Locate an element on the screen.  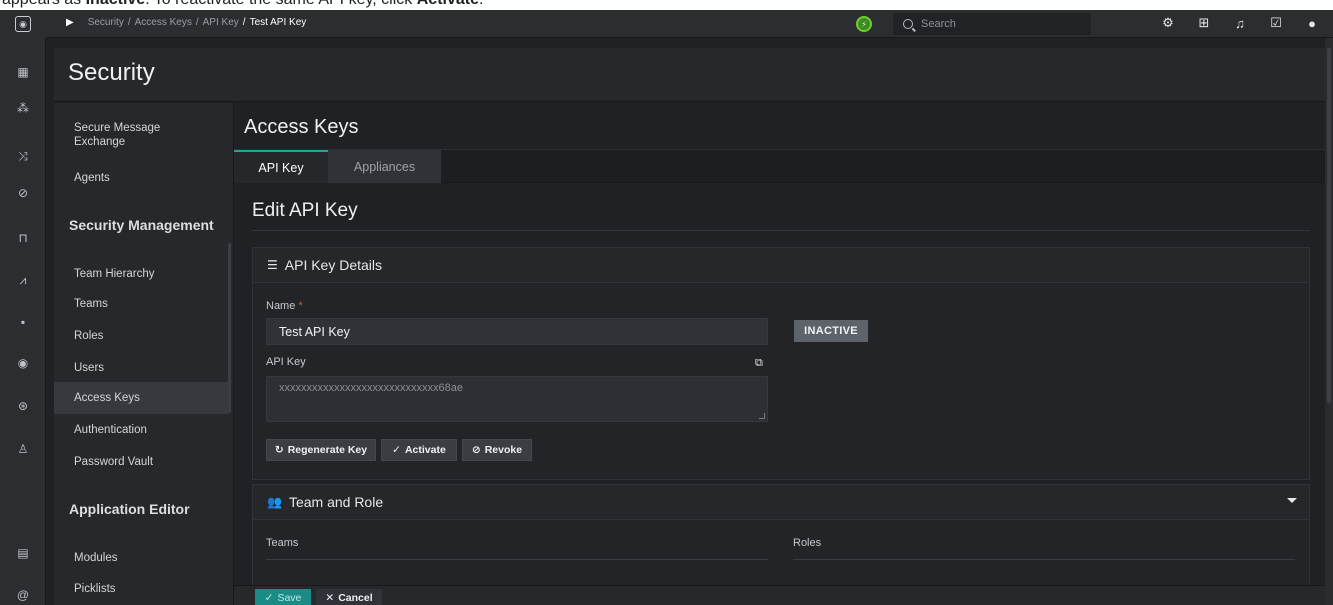
api-key-label: API Key is located at coordinates (286, 362).